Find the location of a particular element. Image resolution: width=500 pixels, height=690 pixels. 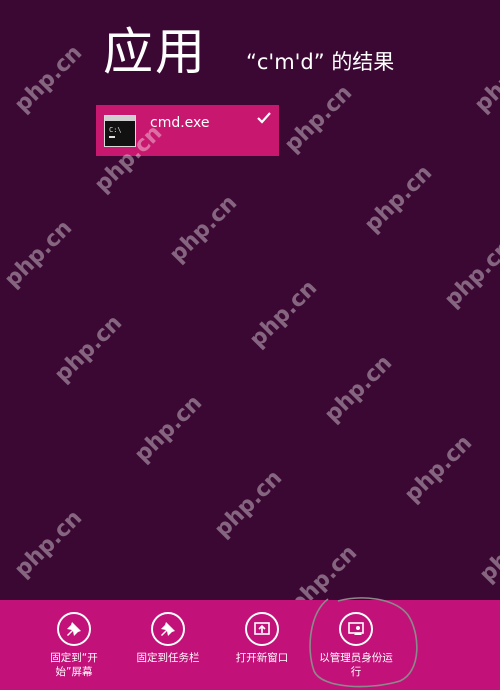

search-query-label: “c'm'd” 的结果 is located at coordinates (320, 62).